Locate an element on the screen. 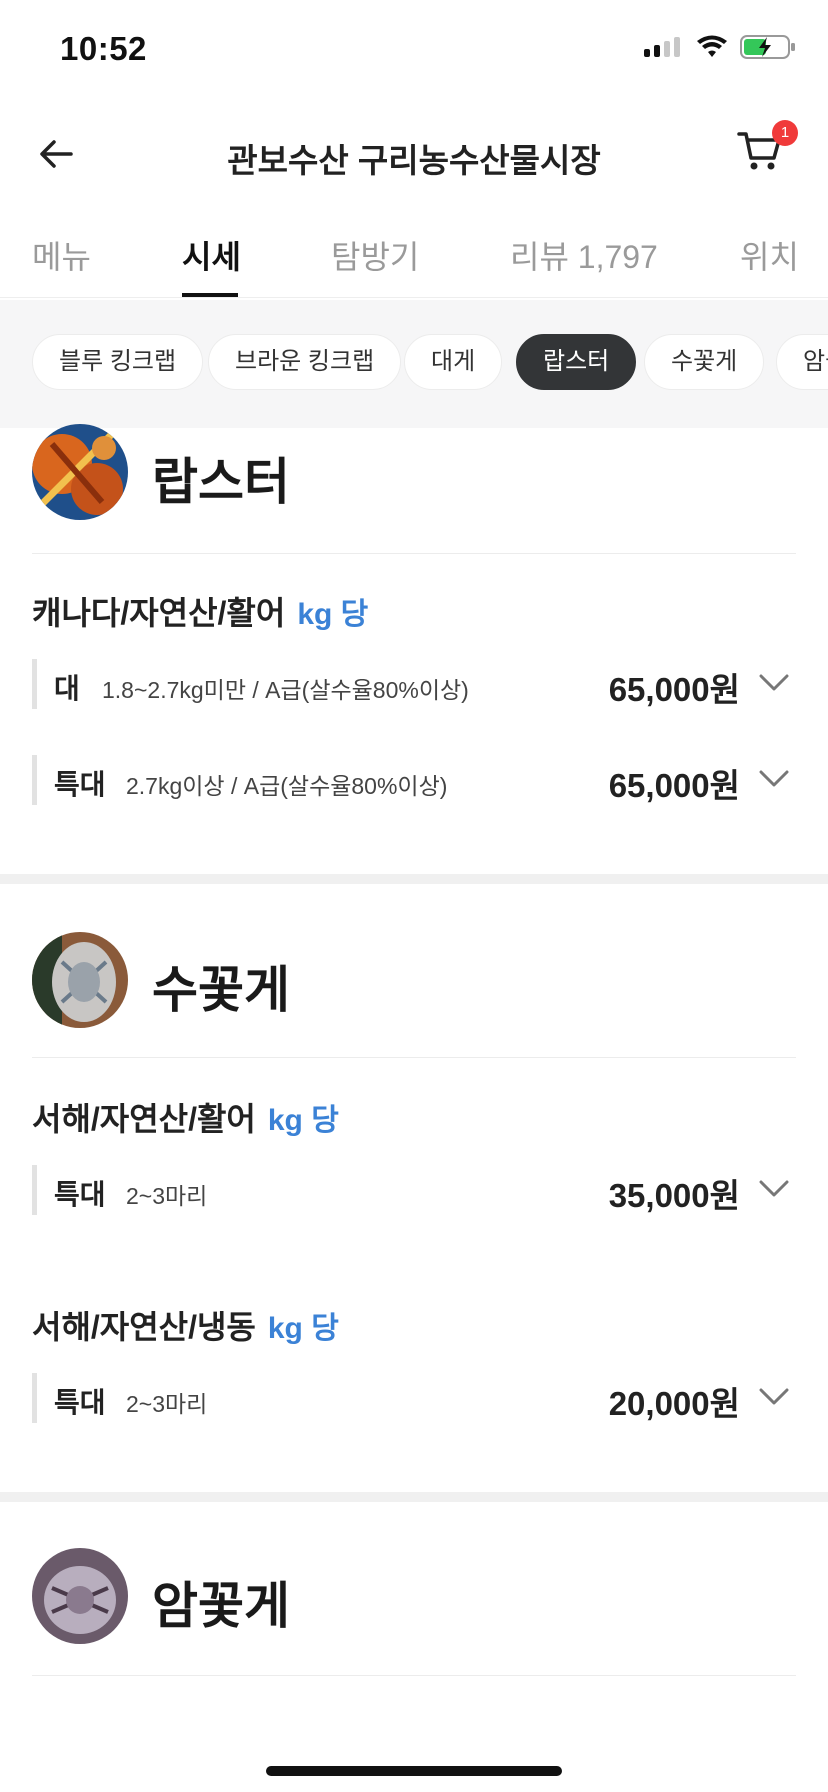 Image resolution: width=828 pixels, height=1792 pixels. chip-male-crab: 수꽃게 is located at coordinates (704, 362).